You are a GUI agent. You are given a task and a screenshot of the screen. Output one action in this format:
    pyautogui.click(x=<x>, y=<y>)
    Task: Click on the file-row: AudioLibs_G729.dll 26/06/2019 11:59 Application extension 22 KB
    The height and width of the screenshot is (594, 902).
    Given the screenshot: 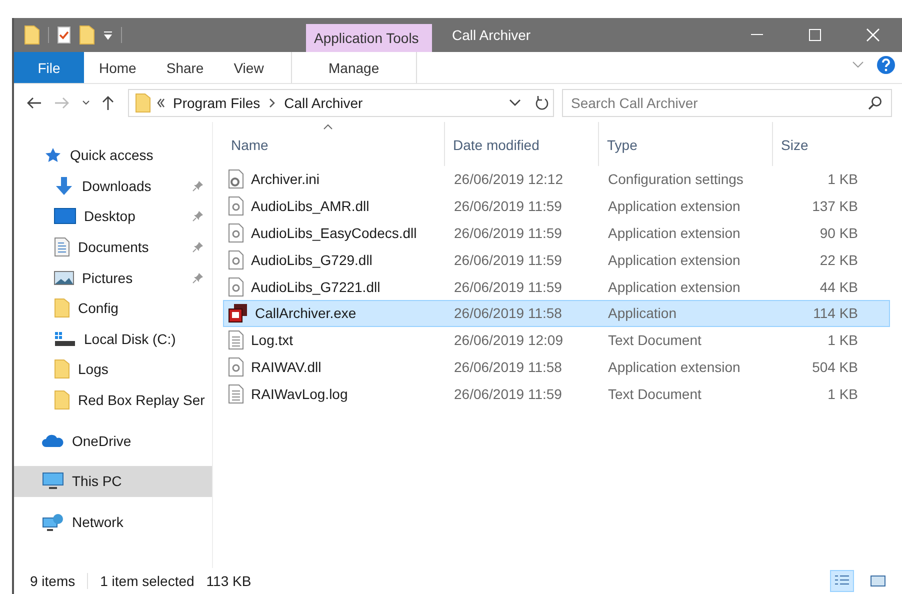 What is the action you would take?
    pyautogui.click(x=556, y=260)
    